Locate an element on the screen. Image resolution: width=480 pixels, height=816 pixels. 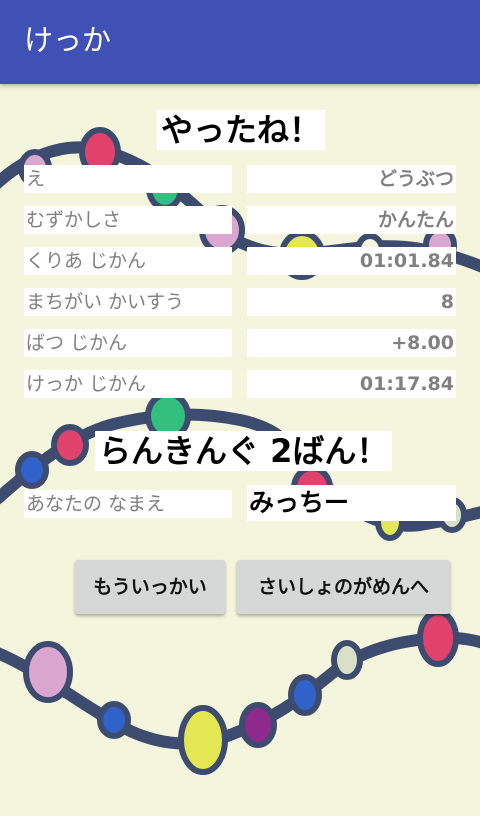
row-label-picture: え is located at coordinates (128, 179).